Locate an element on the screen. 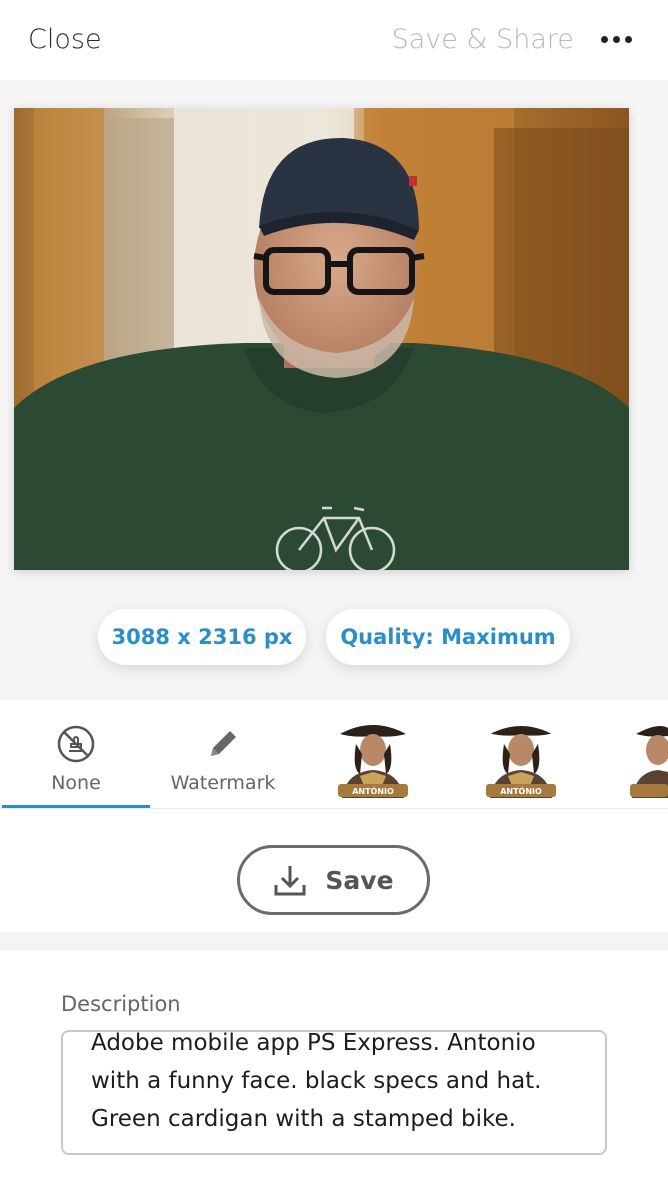  more-horizontal-icon is located at coordinates (616, 39).